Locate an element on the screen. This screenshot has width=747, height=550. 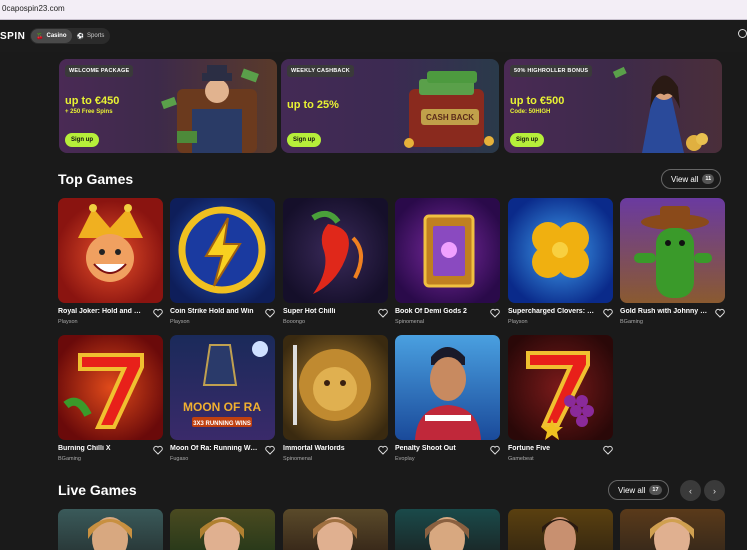
game-card-fortune-five: Fortune Five Gamebeat is located at coordinates (560, 398).